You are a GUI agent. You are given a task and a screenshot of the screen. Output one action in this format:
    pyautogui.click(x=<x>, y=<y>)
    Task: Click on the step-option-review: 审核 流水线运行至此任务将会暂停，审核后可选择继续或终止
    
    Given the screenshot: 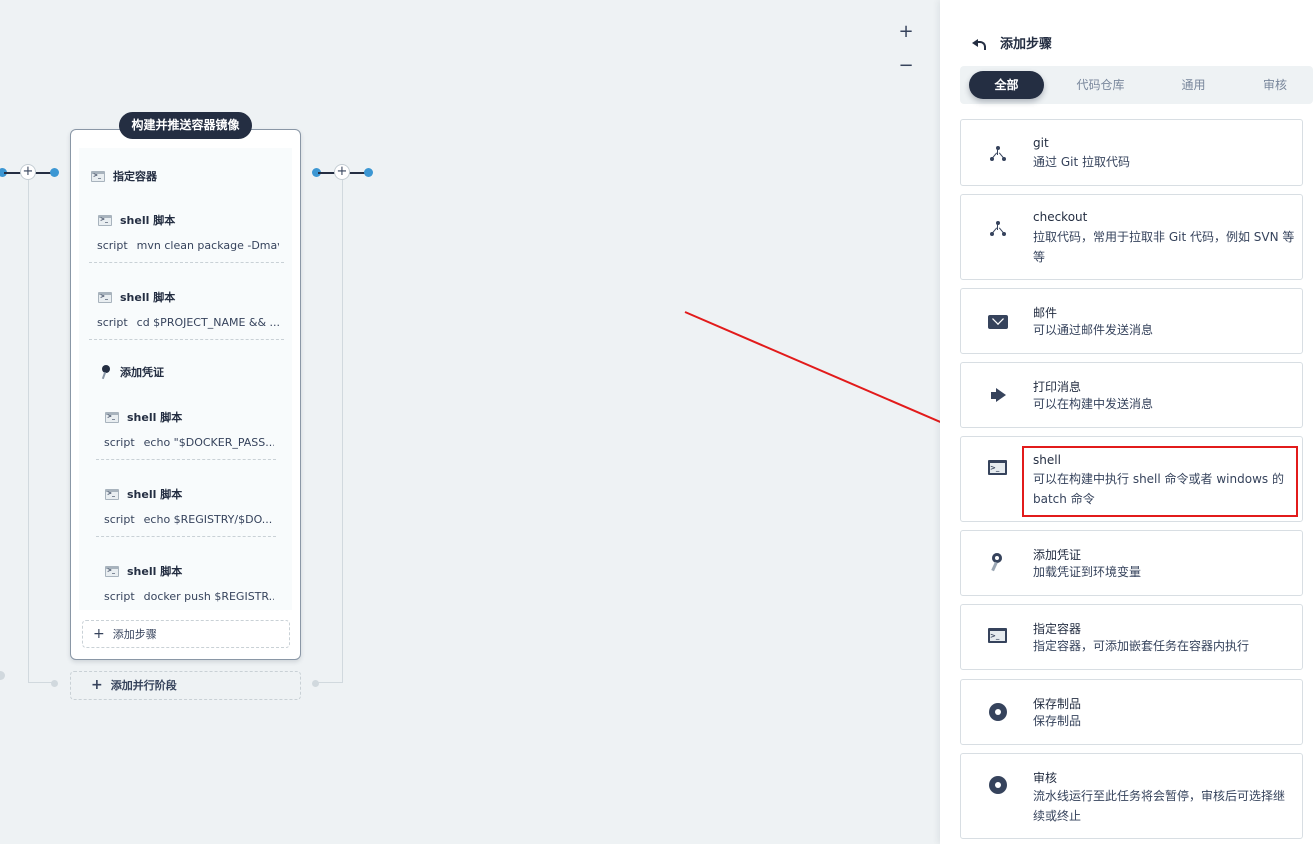 What is the action you would take?
    pyautogui.click(x=1131, y=796)
    